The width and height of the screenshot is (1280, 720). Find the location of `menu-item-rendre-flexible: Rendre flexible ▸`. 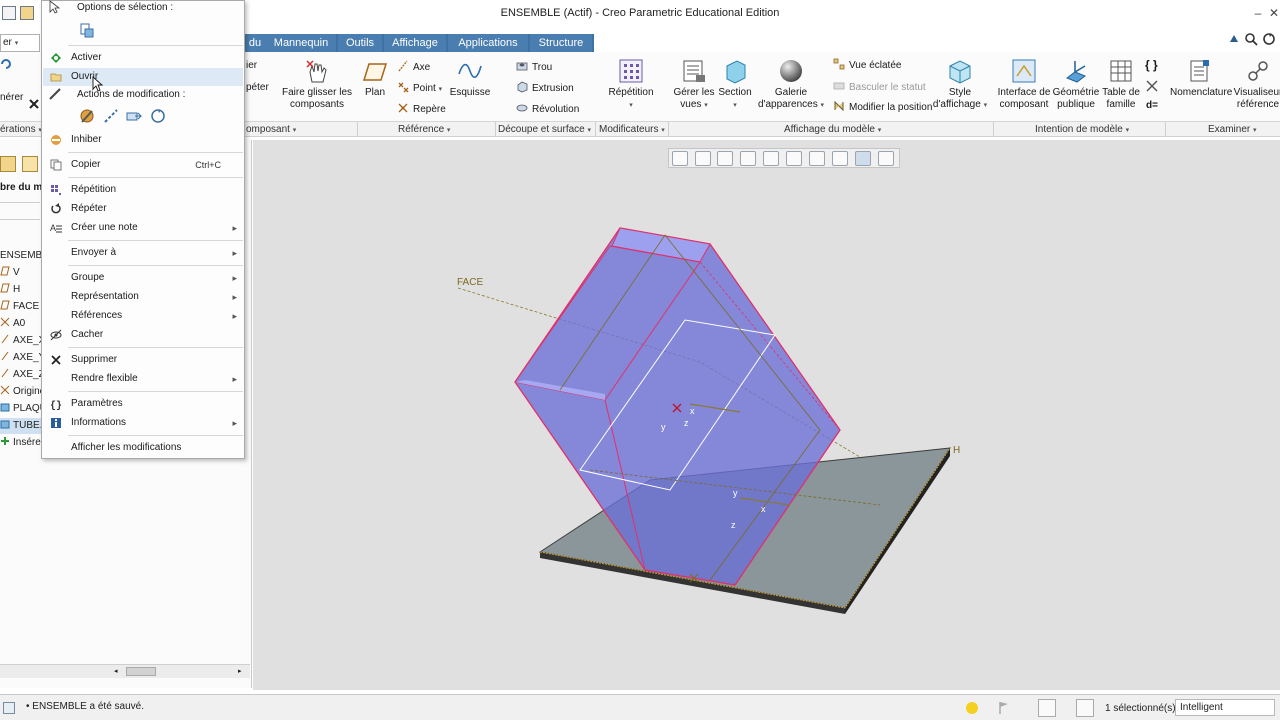

menu-item-rendre-flexible: Rendre flexible ▸ is located at coordinates (143, 379).